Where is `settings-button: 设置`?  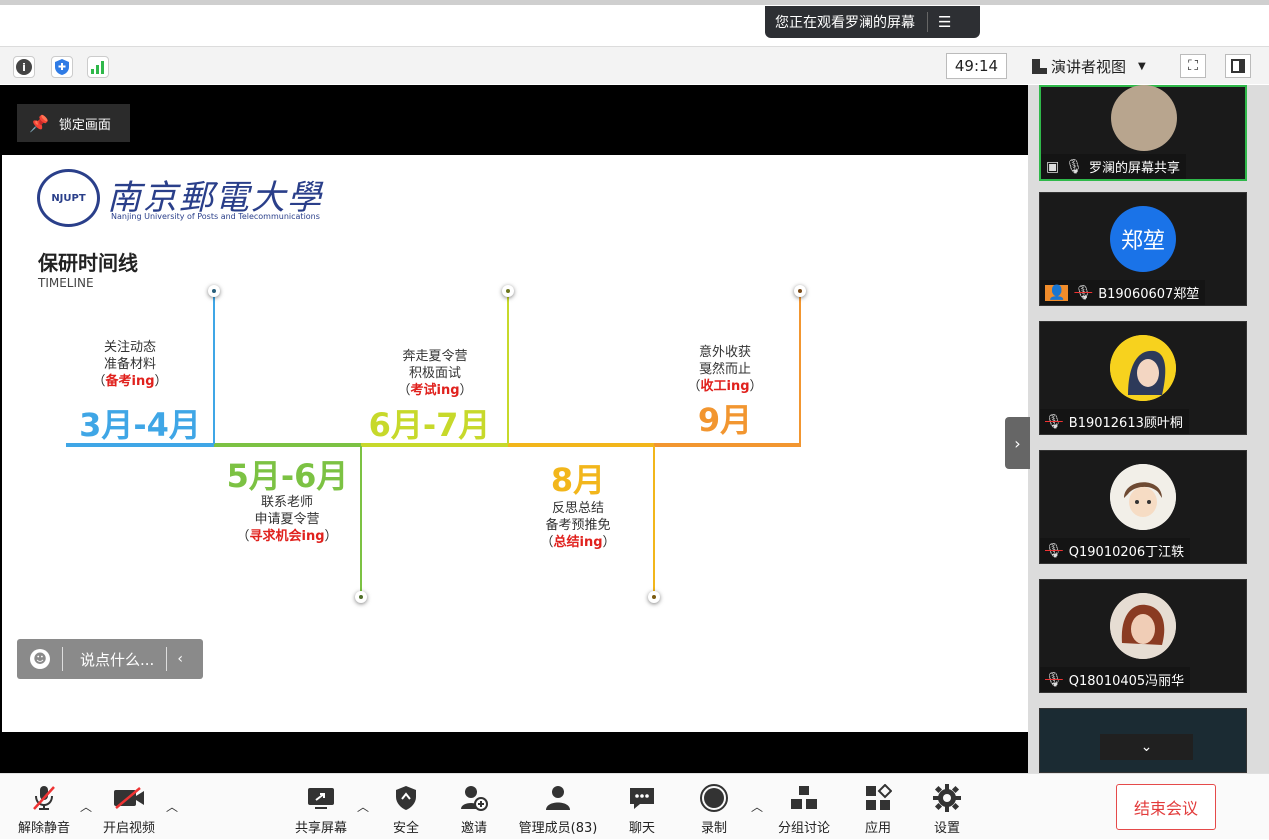
settings-button: 设置 is located at coordinates (947, 807).